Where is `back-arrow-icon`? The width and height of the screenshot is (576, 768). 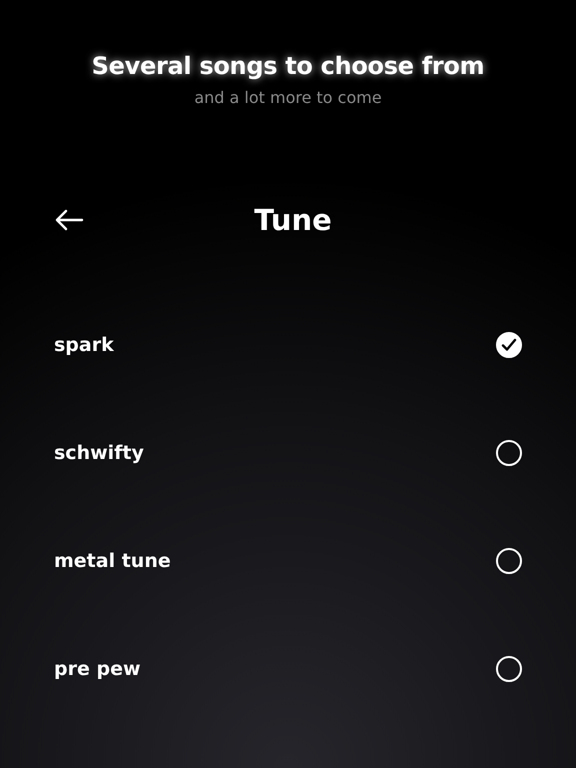
back-arrow-icon is located at coordinates (69, 220).